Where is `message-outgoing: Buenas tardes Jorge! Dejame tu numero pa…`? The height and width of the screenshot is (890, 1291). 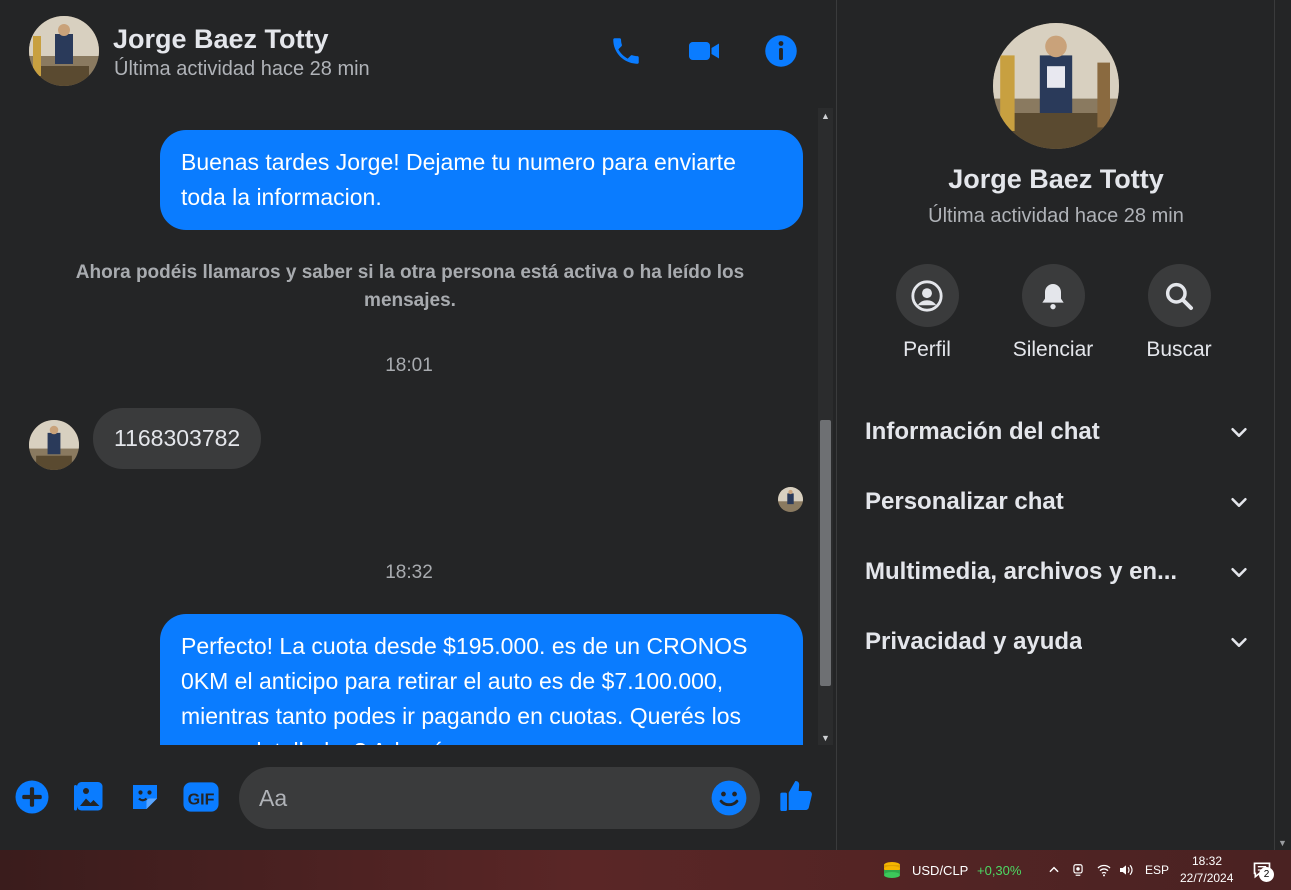
message-outgoing: Buenas tardes Jorge! Dejame tu numero pa… is located at coordinates (481, 180).